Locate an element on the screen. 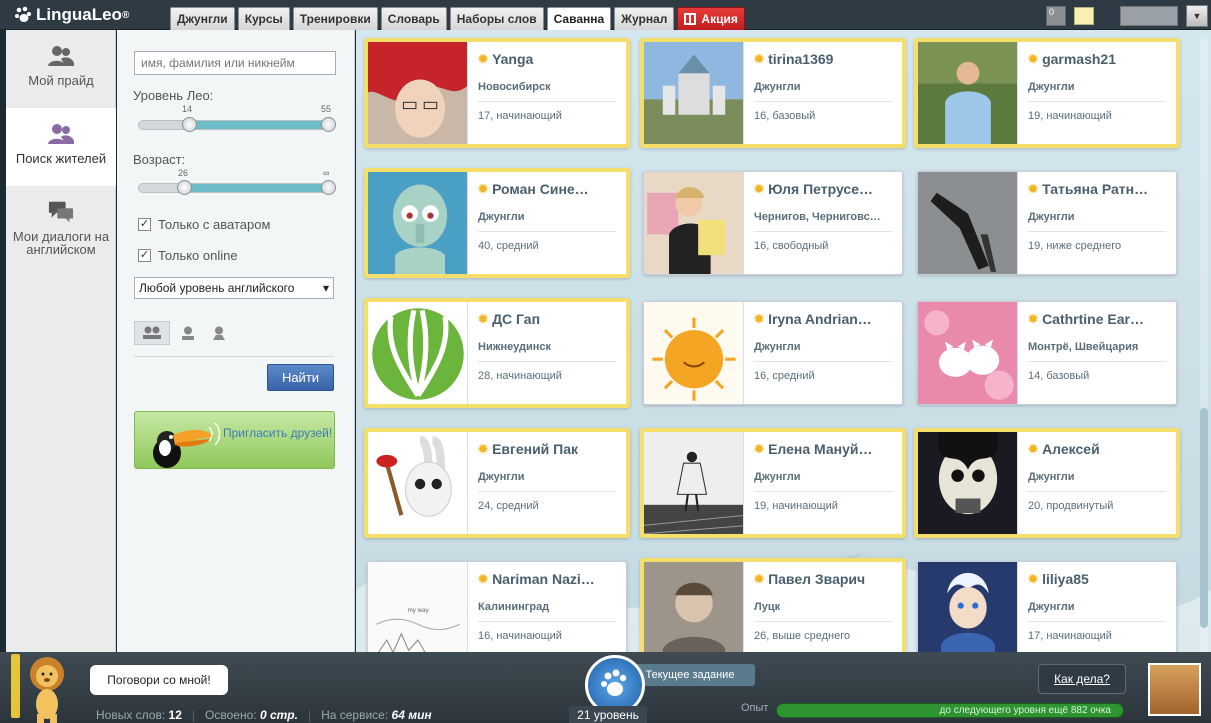 The width and height of the screenshot is (1211, 723). resident-name: ✹ Евгений Пак is located at coordinates (547, 449).